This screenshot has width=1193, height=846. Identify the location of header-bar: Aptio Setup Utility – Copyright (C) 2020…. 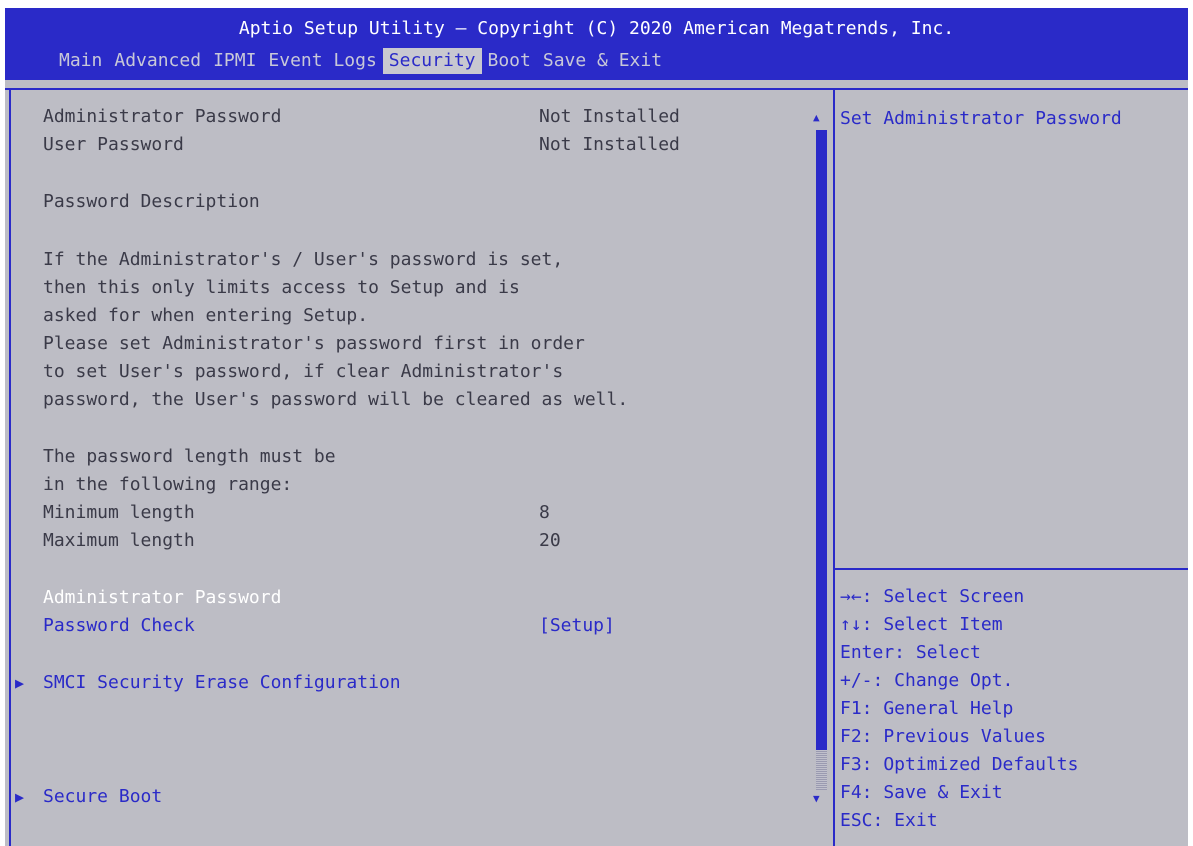
(596, 44).